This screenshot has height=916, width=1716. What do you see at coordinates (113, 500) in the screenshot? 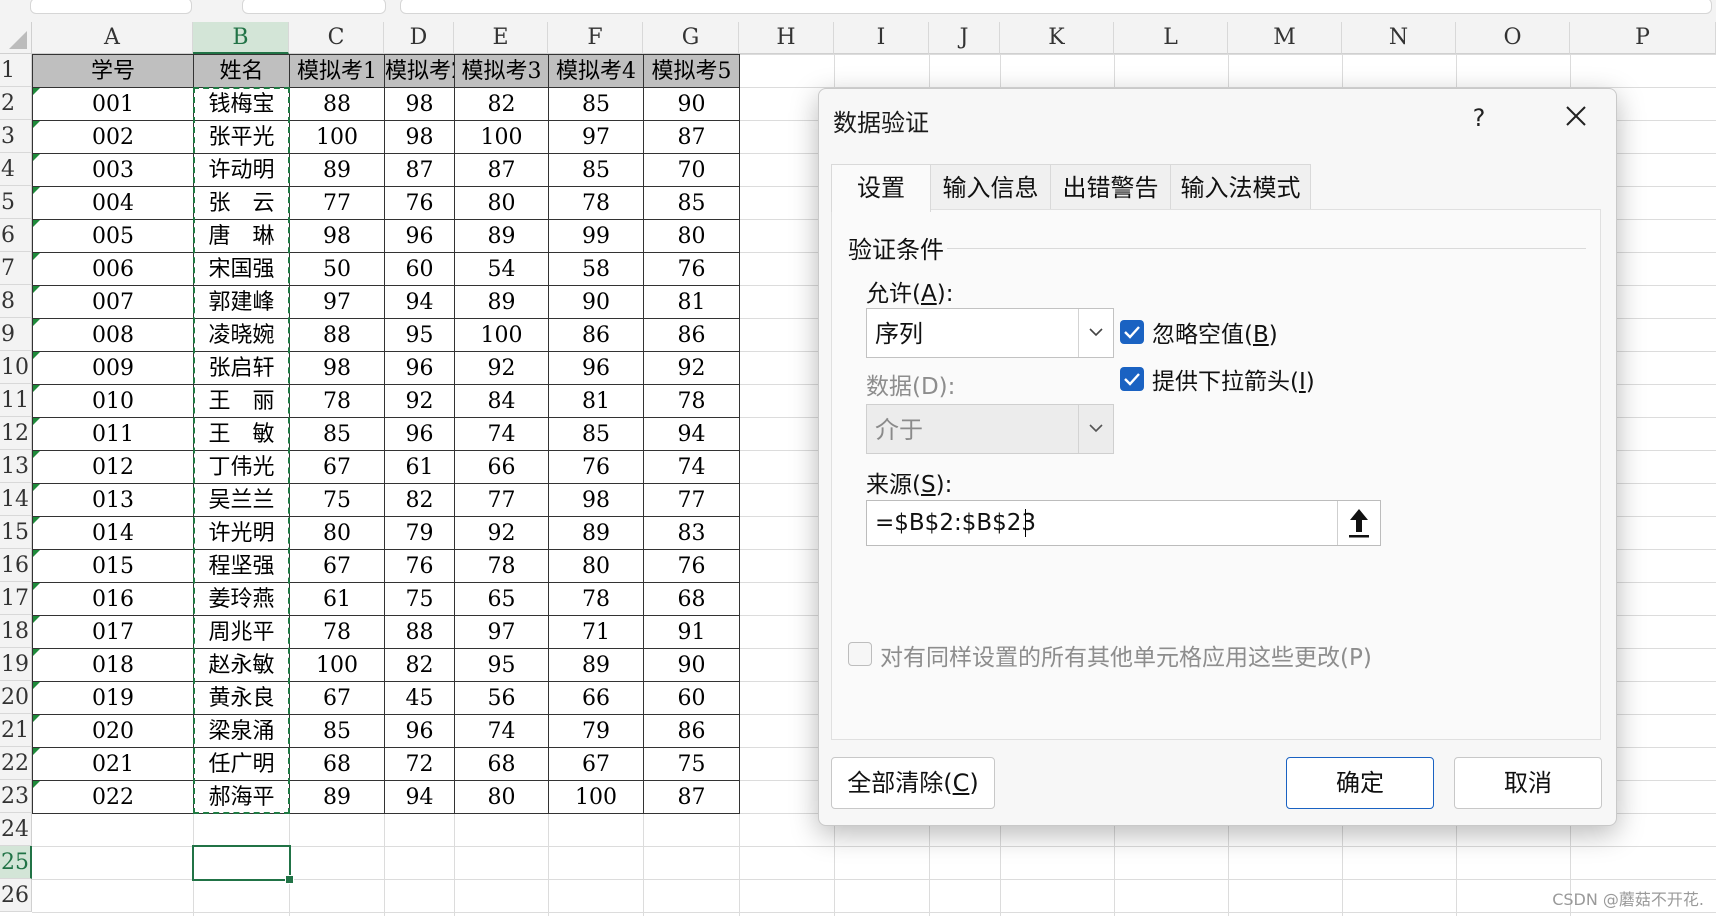
I see `table-cell: 013` at bounding box center [113, 500].